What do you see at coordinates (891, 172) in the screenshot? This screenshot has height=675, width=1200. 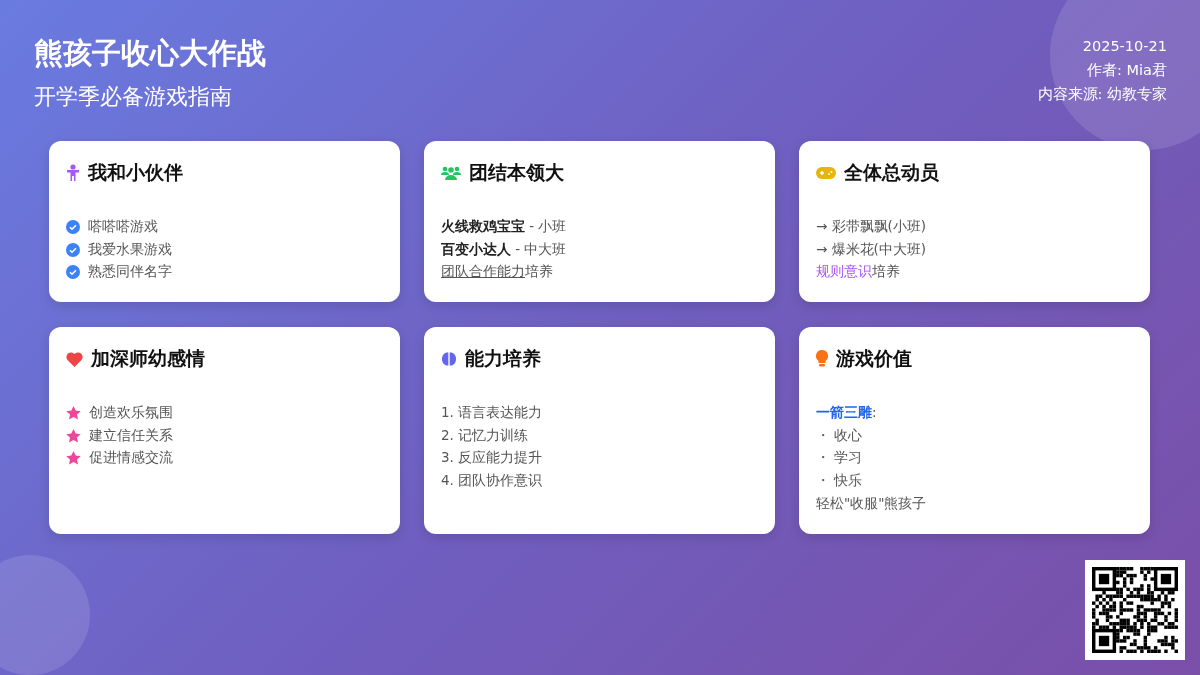 I see `card-title: 全体总动员` at bounding box center [891, 172].